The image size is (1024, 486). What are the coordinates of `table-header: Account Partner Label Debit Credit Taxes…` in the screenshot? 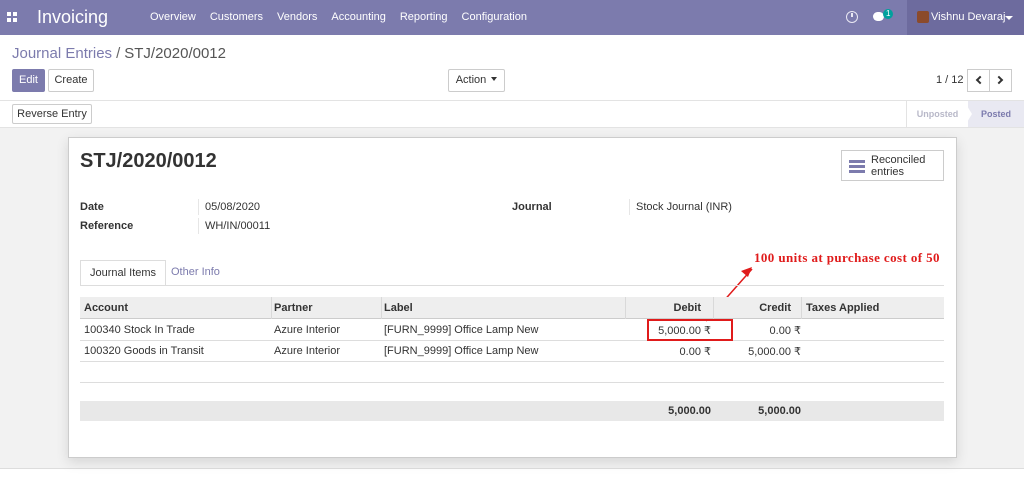 It's located at (512, 308).